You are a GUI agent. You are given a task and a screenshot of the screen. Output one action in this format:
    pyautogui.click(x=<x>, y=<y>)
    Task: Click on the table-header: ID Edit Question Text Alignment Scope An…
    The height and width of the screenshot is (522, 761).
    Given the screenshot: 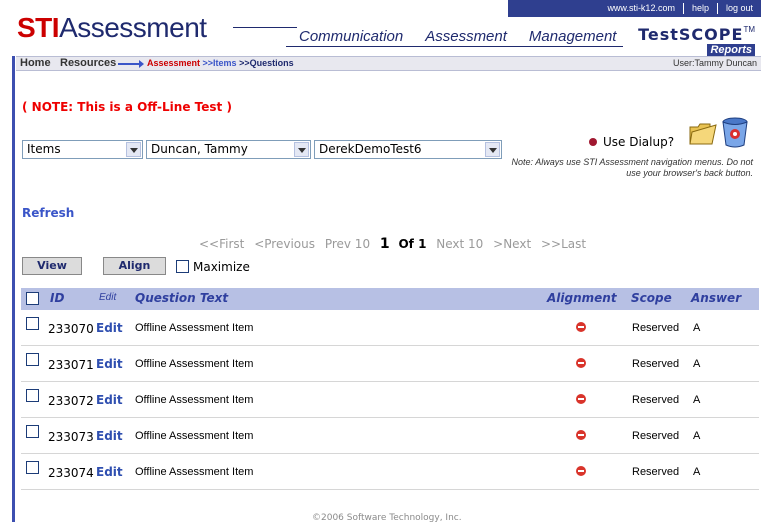 What is the action you would take?
    pyautogui.click(x=390, y=299)
    